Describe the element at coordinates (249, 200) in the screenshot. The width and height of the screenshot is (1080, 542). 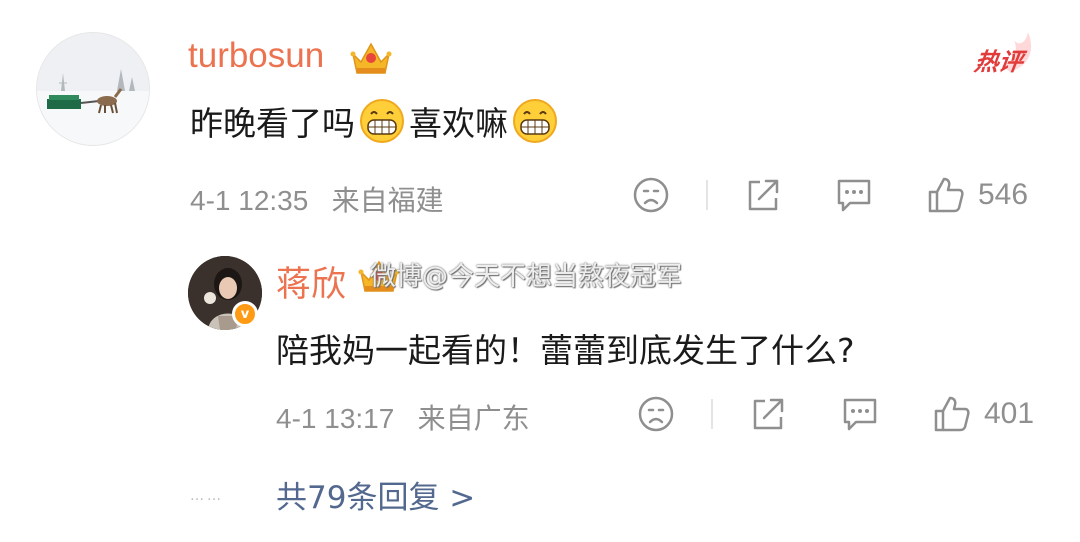
I see `comment-timestamp: 4-1 12:35` at that location.